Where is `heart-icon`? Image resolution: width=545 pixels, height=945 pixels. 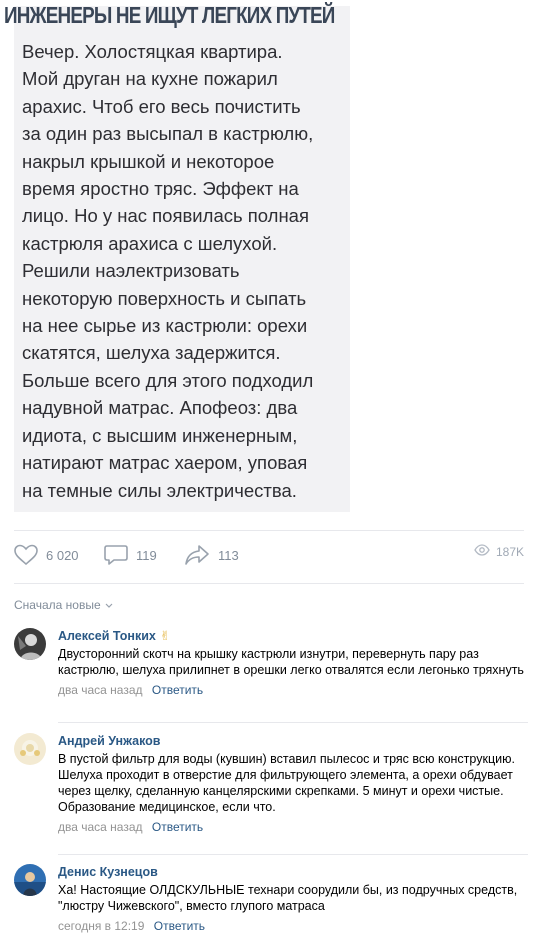 heart-icon is located at coordinates (26, 555).